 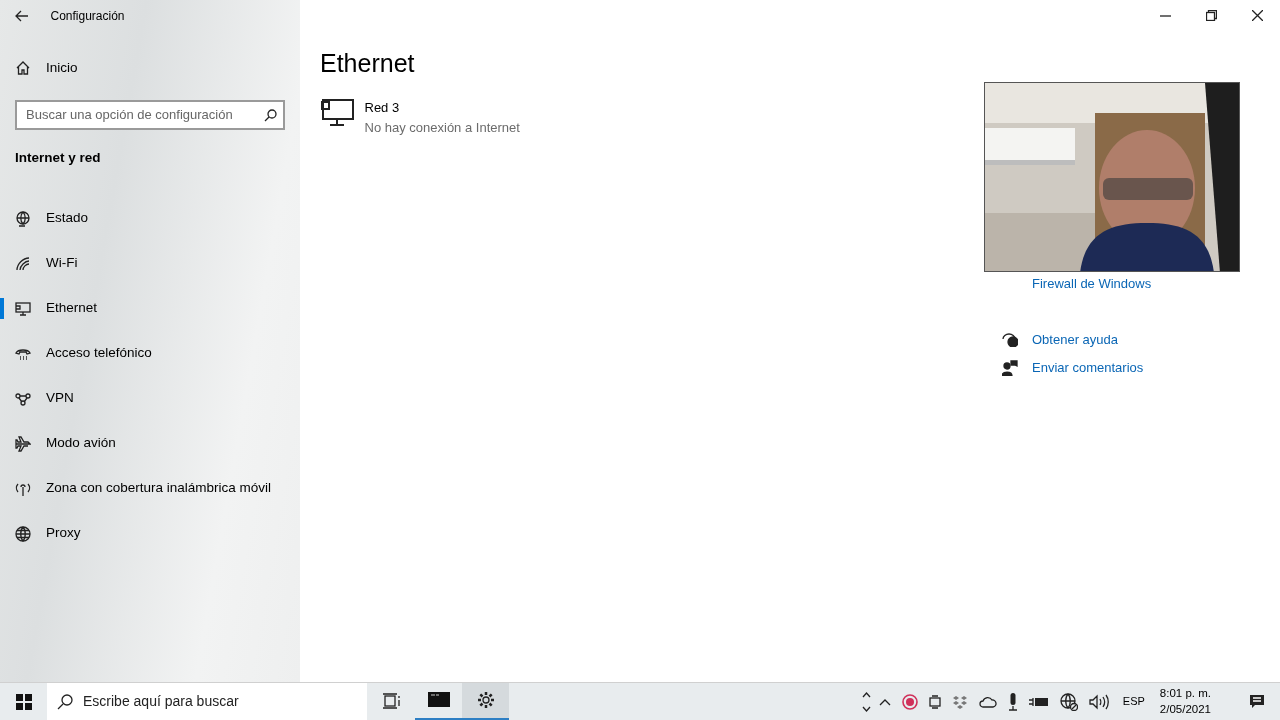 I want to click on notifications-icon, so click(x=1257, y=701).